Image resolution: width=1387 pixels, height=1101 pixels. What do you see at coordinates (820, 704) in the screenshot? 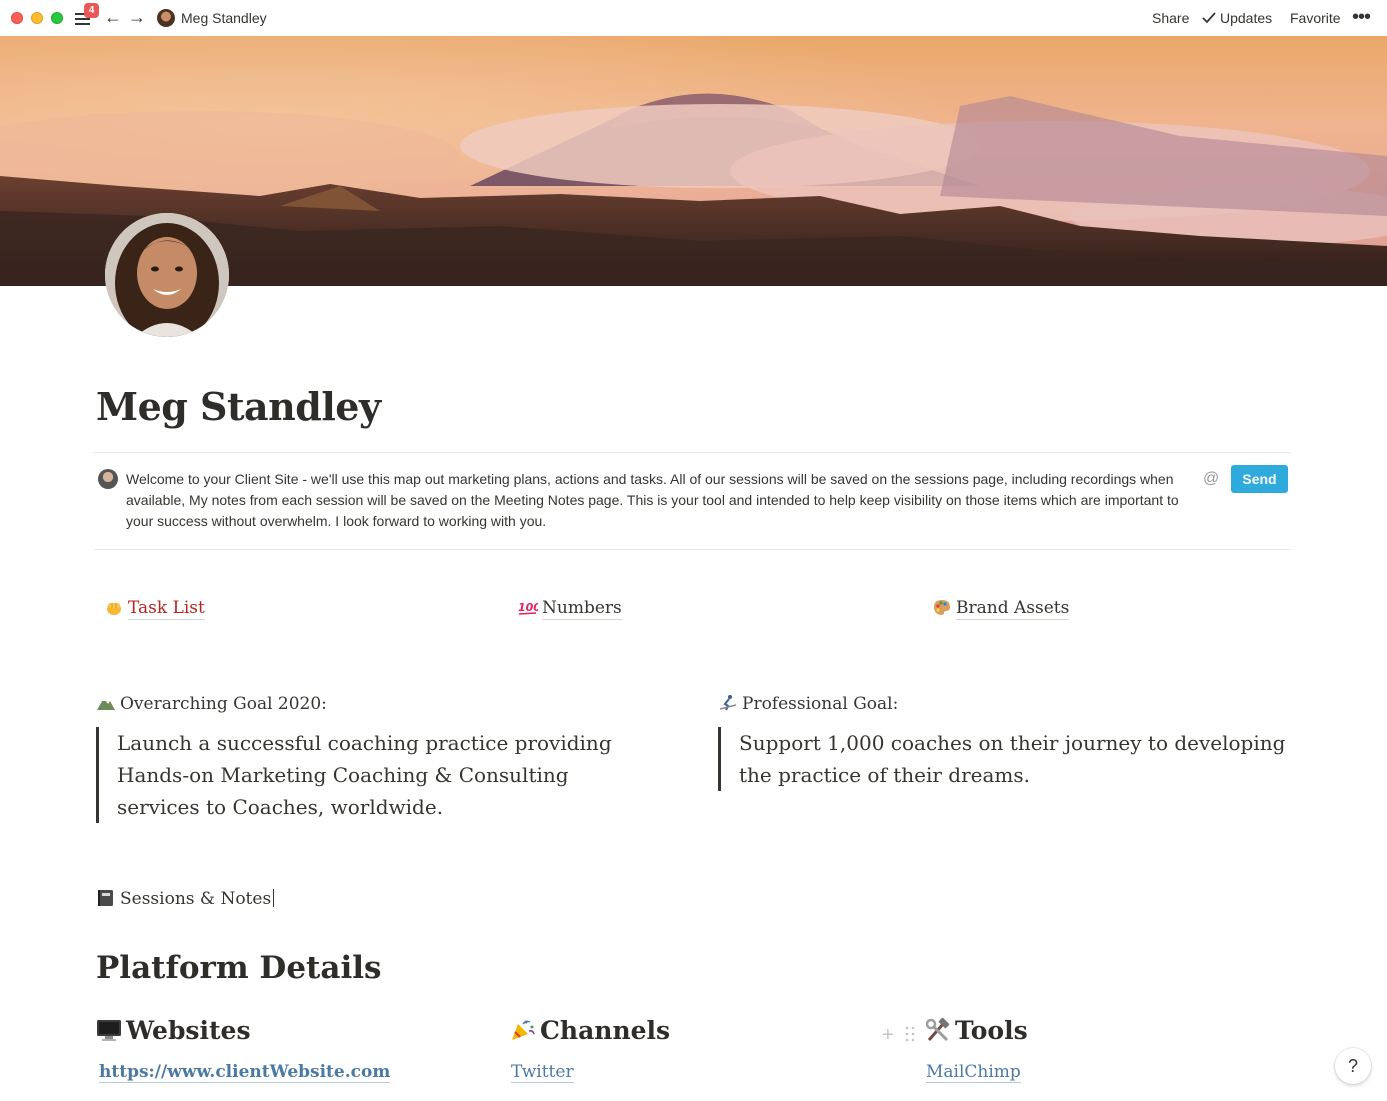
I see `professional-goal-label: Professional Goal:` at bounding box center [820, 704].